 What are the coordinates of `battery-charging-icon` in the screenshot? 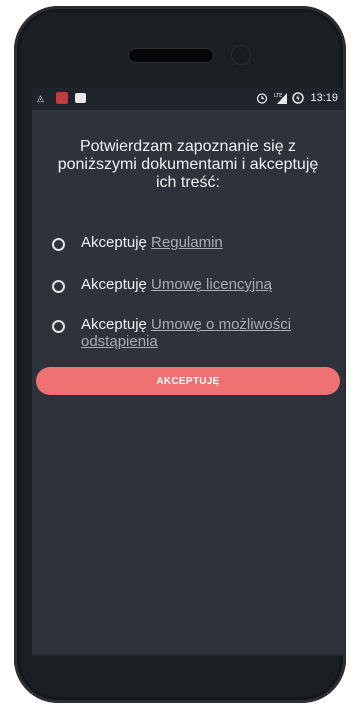 It's located at (298, 98).